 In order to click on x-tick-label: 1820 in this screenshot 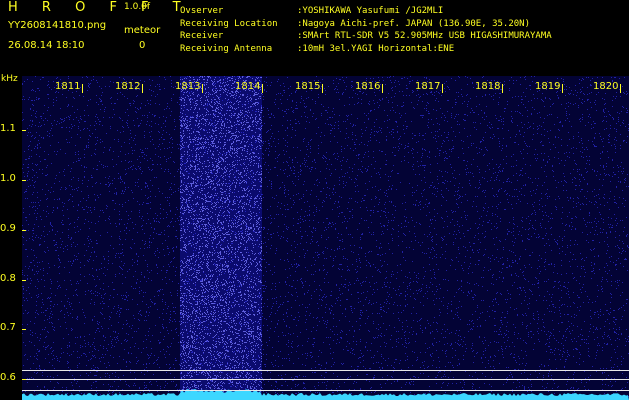, I will do `click(606, 86)`.